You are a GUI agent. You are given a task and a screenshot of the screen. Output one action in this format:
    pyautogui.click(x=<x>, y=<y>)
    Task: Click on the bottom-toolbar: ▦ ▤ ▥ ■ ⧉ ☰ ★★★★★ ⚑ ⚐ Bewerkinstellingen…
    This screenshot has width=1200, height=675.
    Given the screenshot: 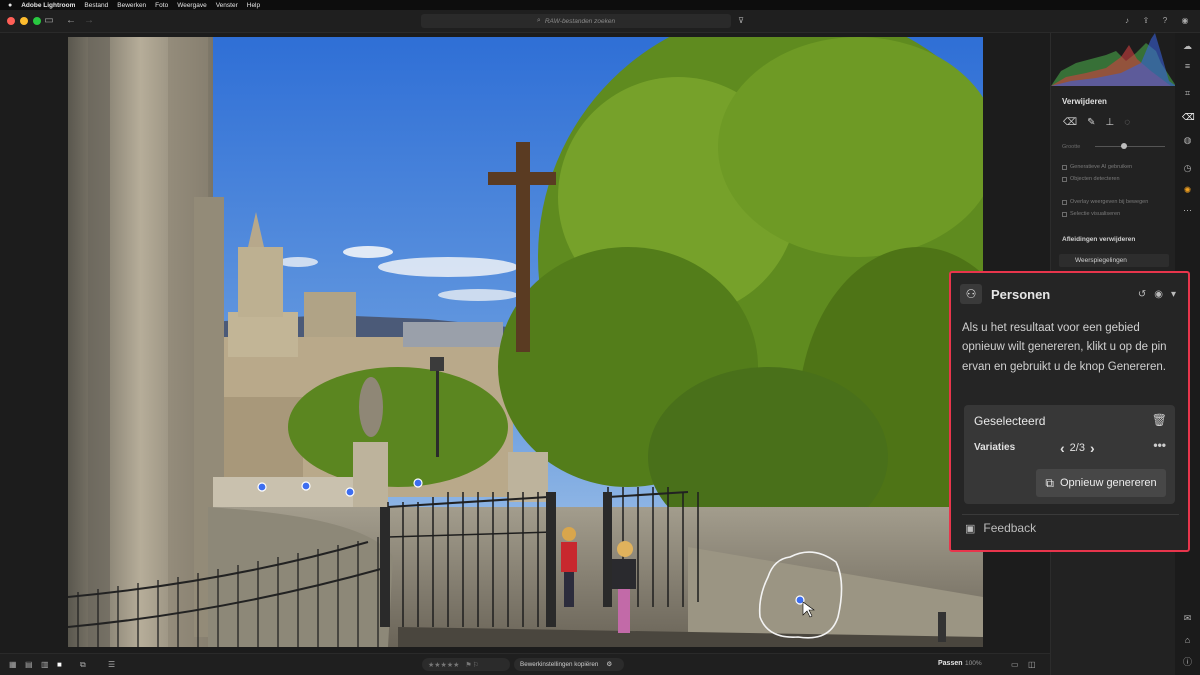 What is the action you would take?
    pyautogui.click(x=525, y=664)
    